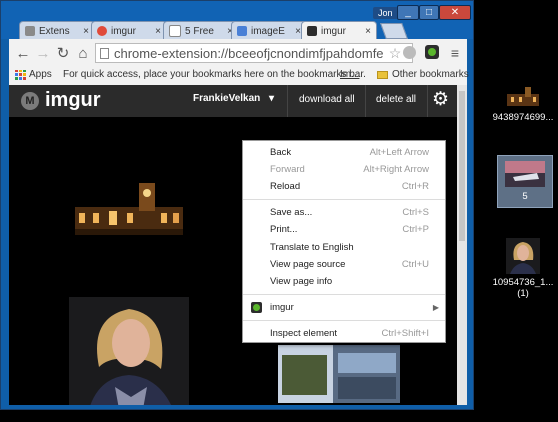  I want to click on gear-icon: ⚙, so click(440, 99).